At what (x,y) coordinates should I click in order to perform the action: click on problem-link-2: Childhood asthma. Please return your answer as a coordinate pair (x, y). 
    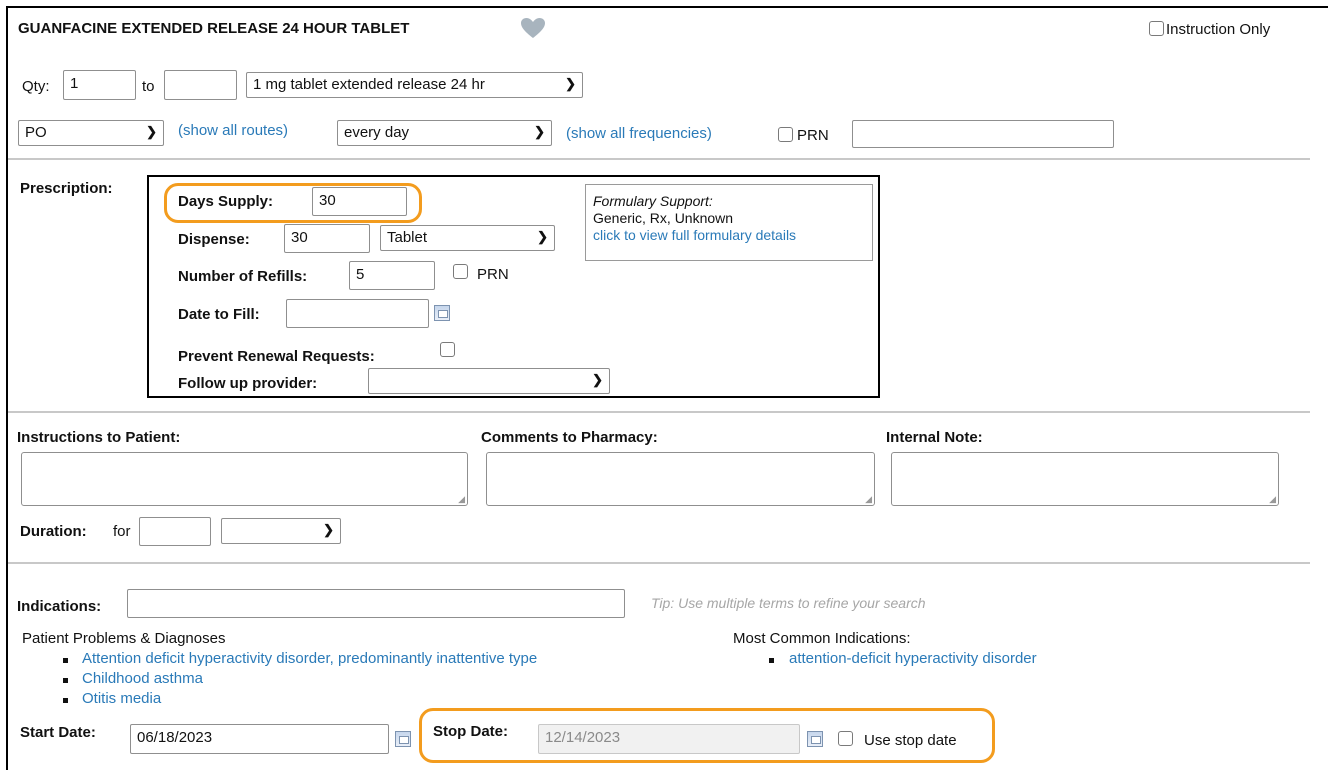
    Looking at the image, I should click on (142, 678).